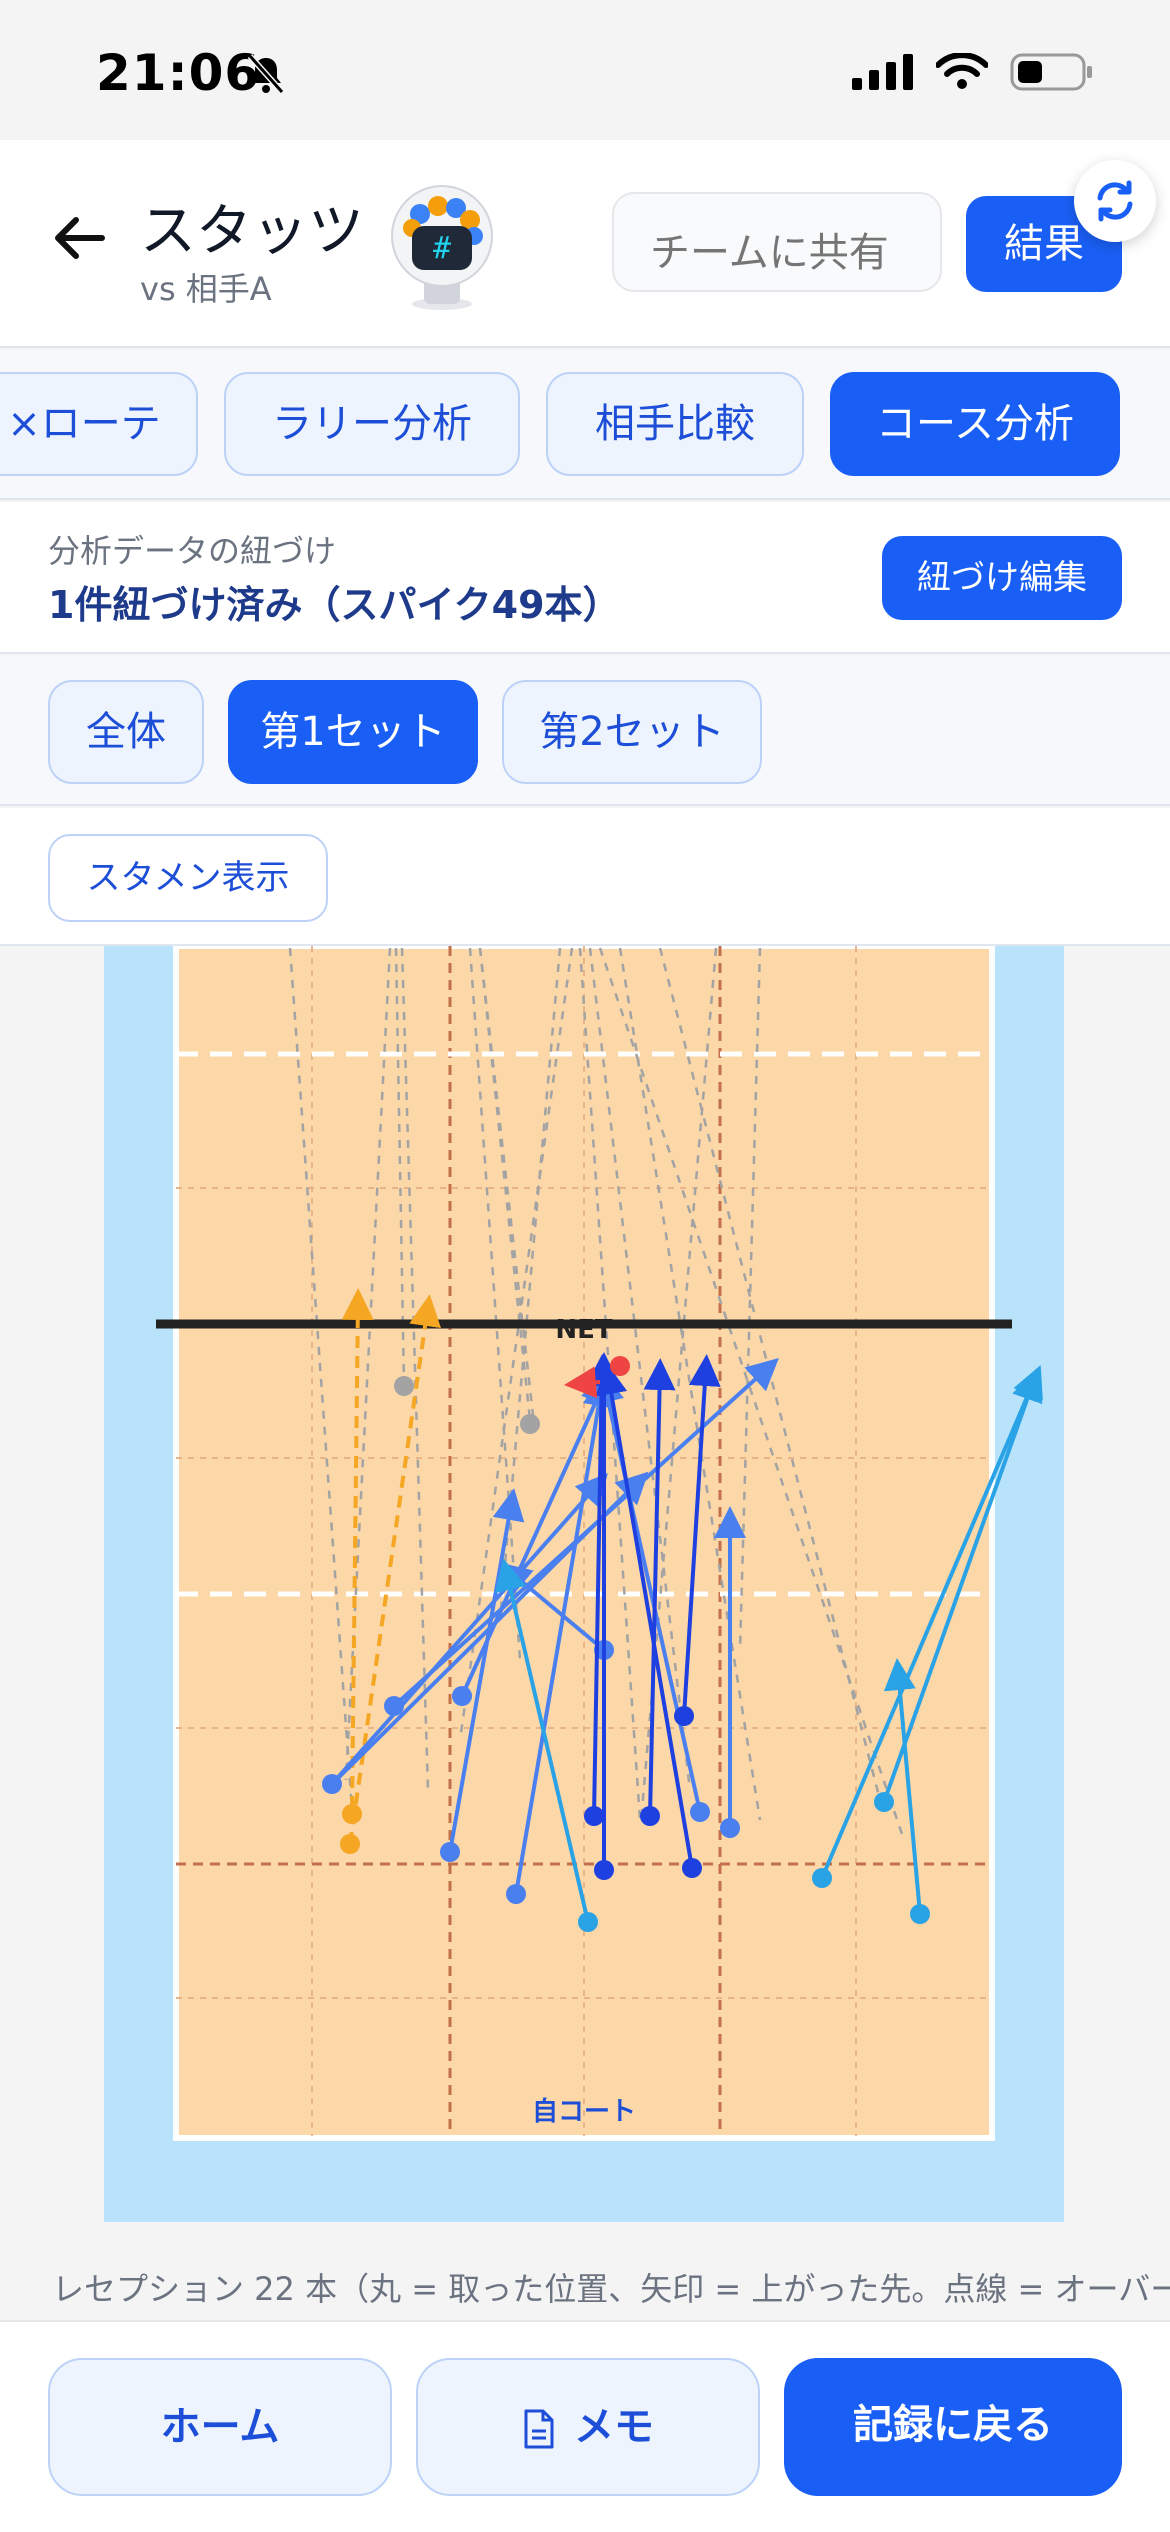 The image size is (1170, 2532). Describe the element at coordinates (126, 732) in the screenshot. I see `set-all: 全体` at that location.